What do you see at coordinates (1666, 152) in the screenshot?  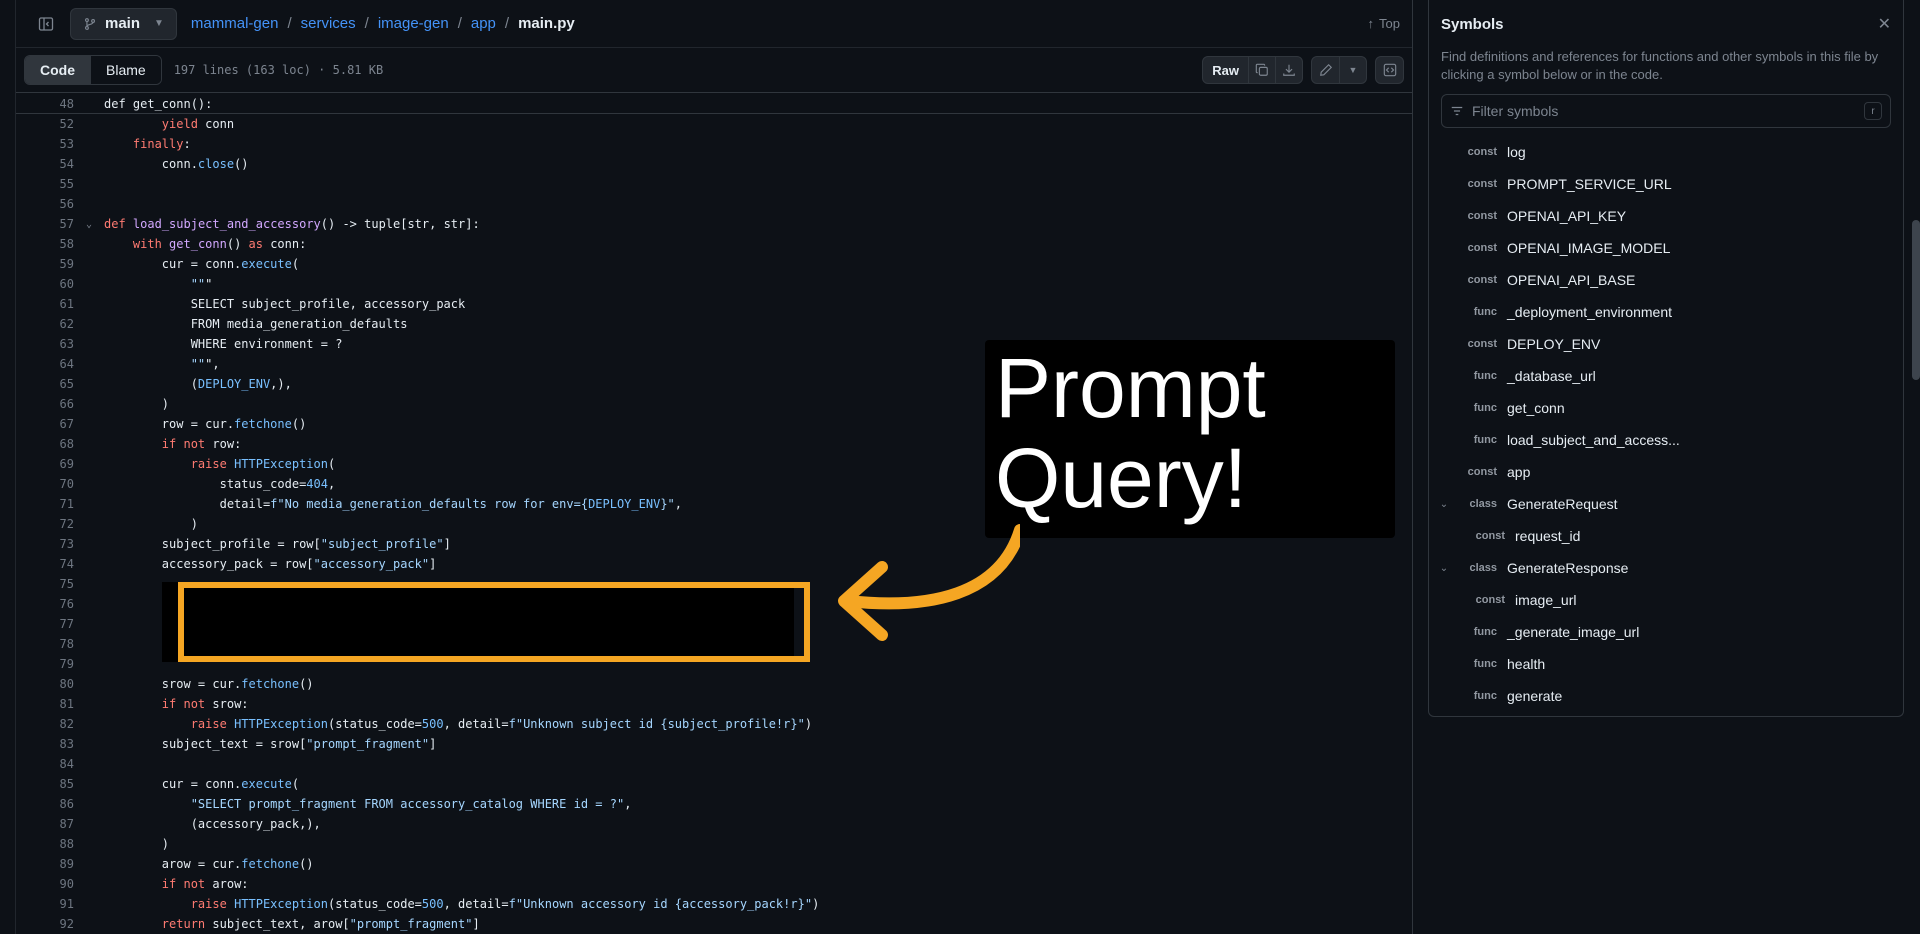 I see `symbol-item: const log` at bounding box center [1666, 152].